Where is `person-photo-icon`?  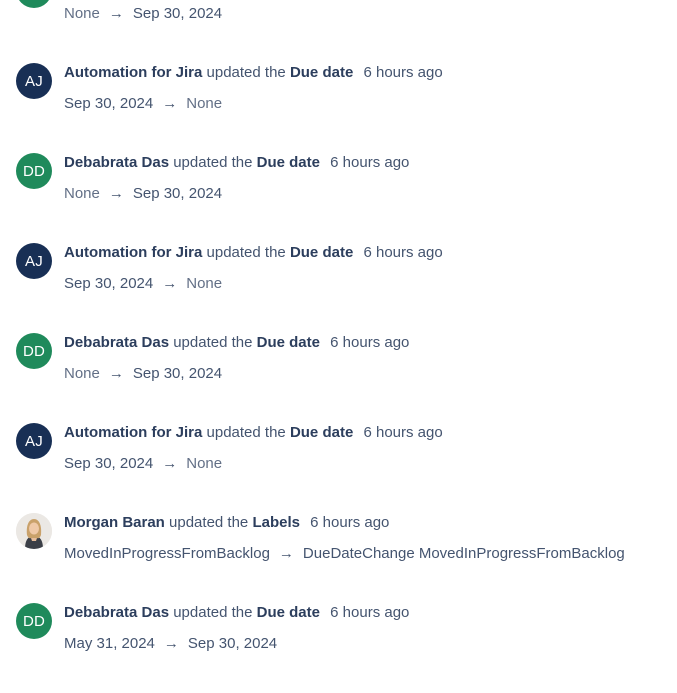 person-photo-icon is located at coordinates (34, 531).